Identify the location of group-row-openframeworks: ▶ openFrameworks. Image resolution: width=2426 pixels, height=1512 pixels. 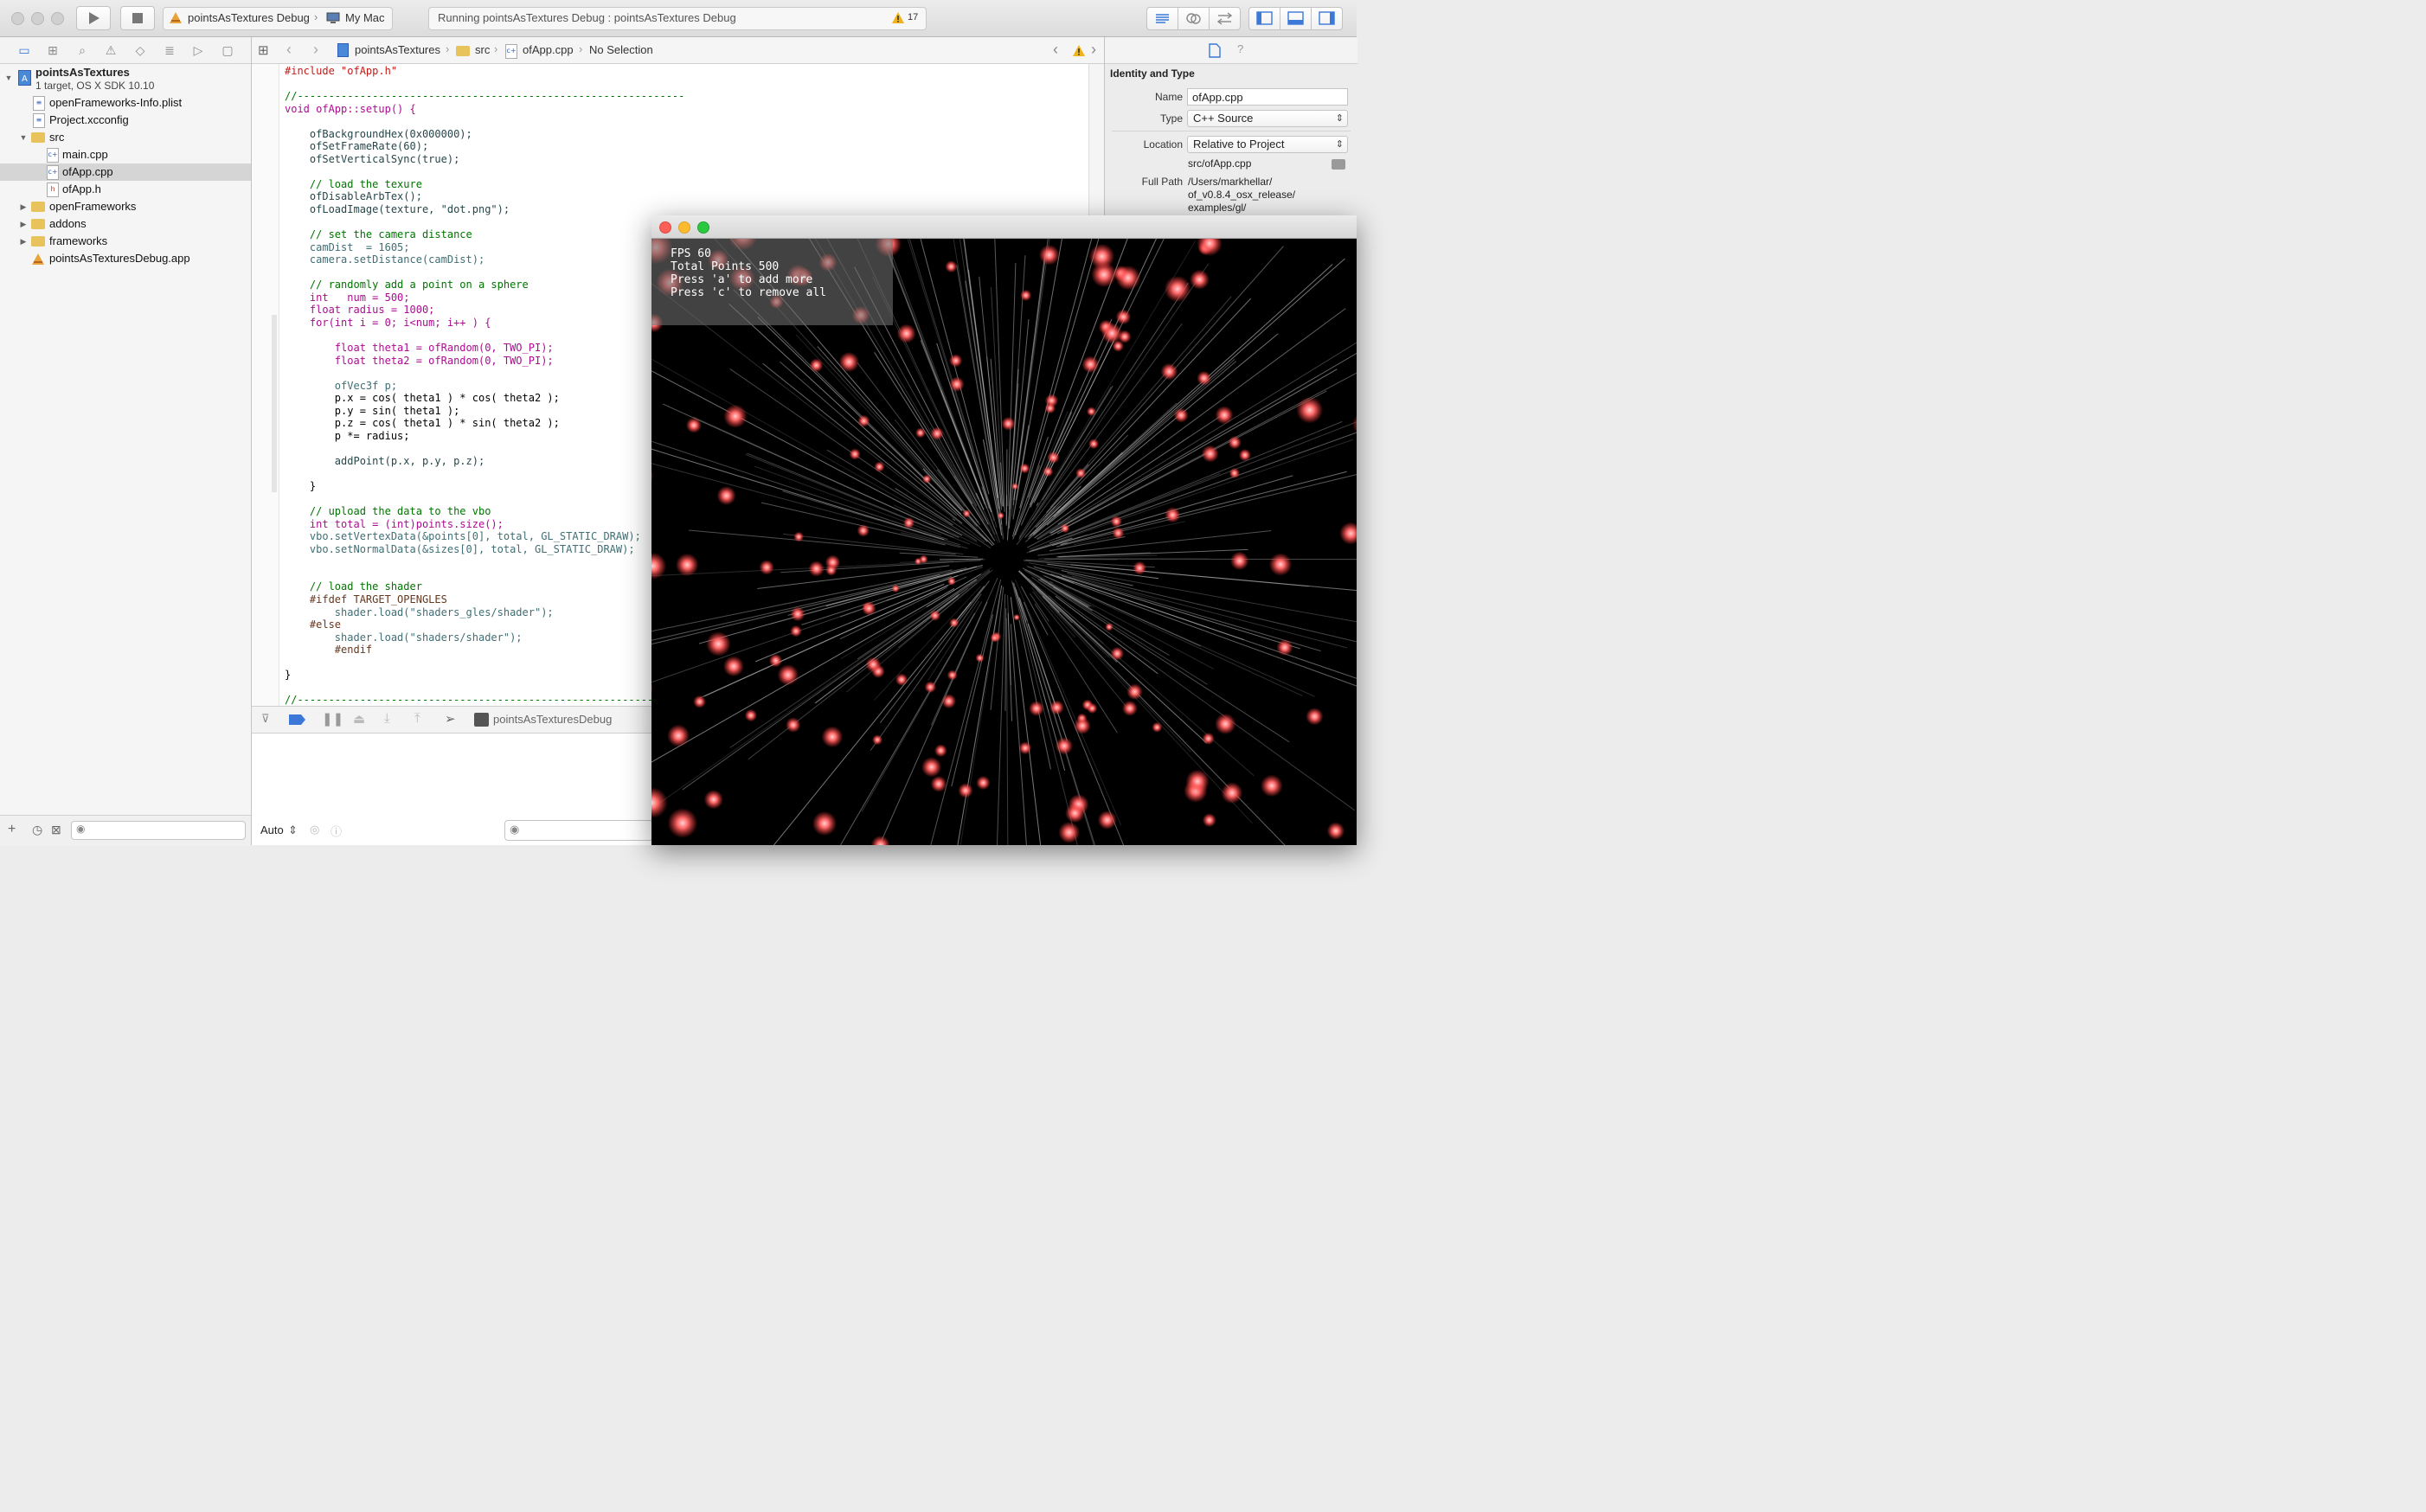
(126, 206).